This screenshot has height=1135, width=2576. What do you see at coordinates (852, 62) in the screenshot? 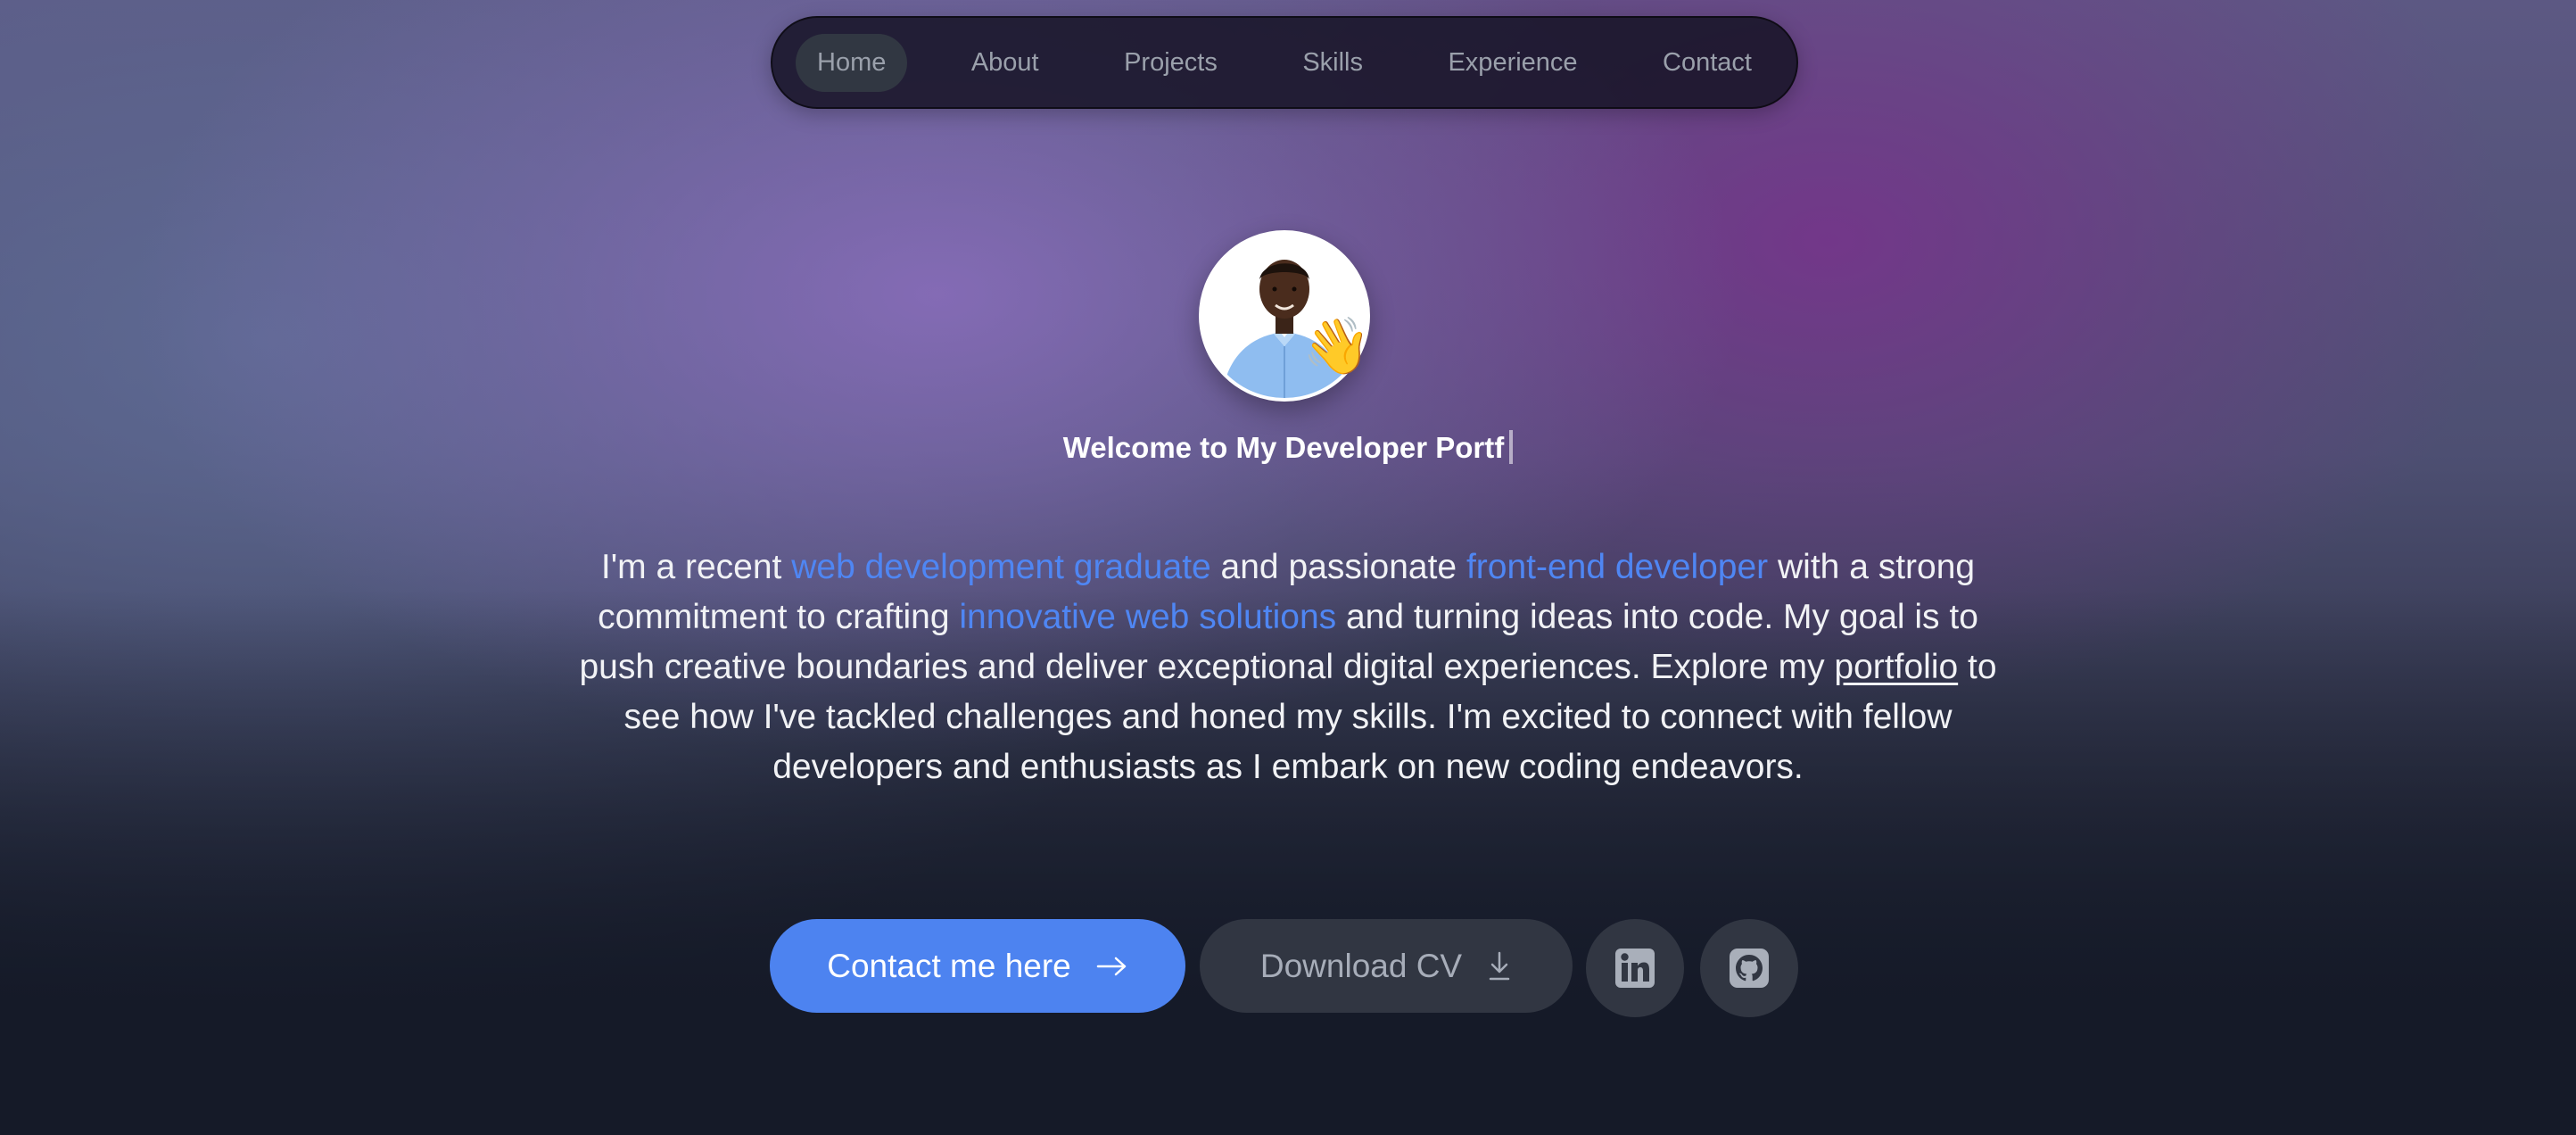
I see `nav-item-home: Home` at bounding box center [852, 62].